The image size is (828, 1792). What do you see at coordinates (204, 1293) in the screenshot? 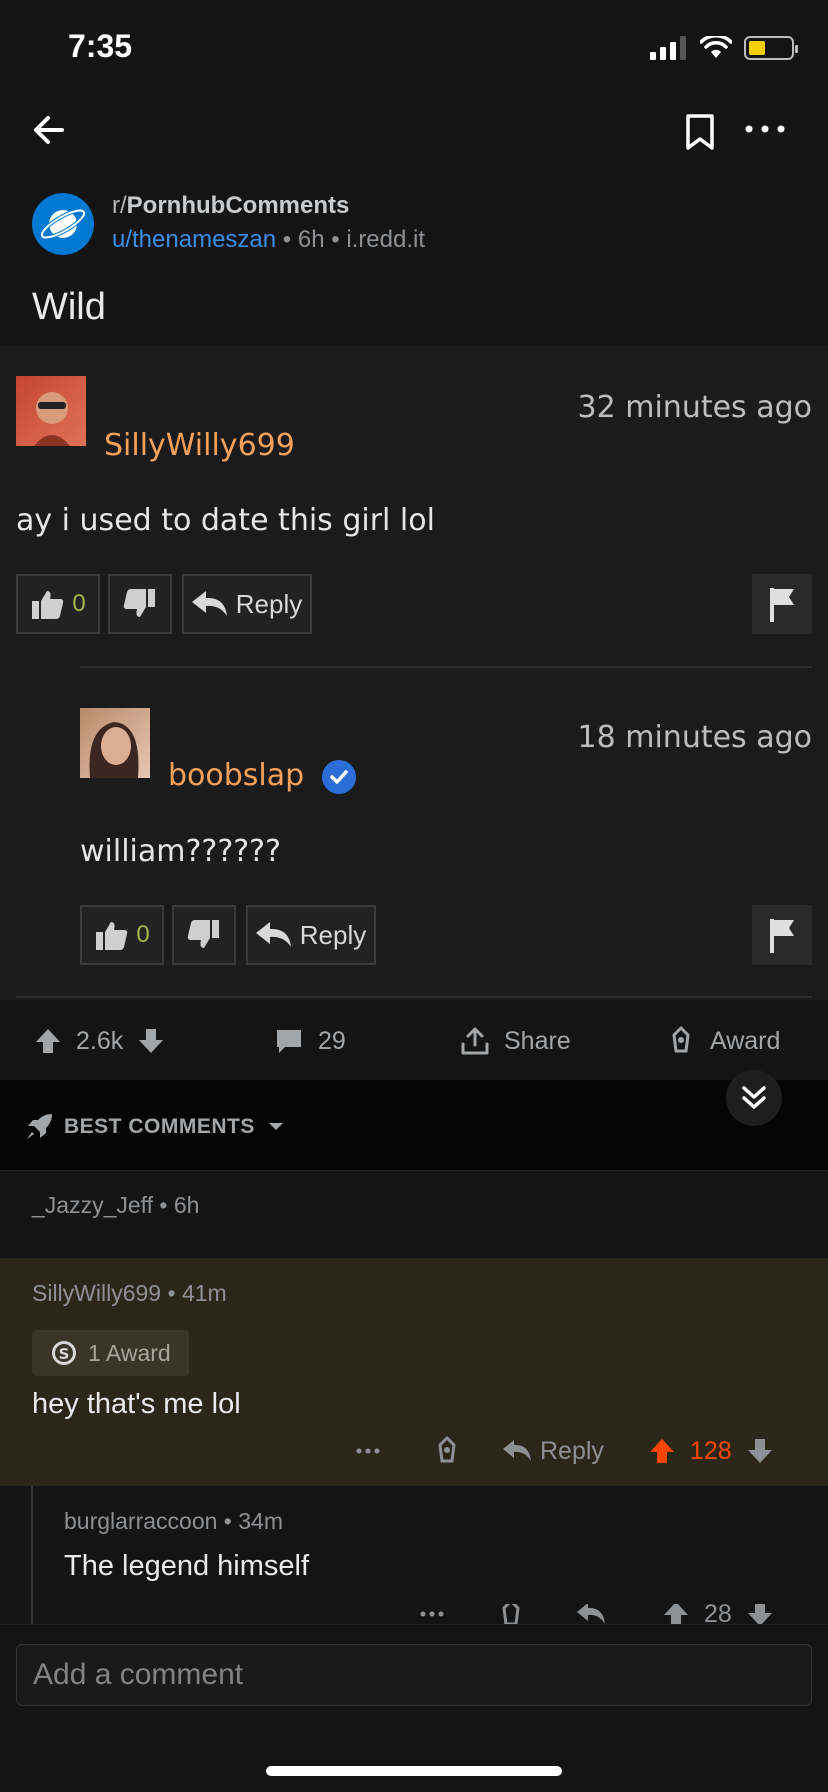
I see `comment-age-2: 41m` at bounding box center [204, 1293].